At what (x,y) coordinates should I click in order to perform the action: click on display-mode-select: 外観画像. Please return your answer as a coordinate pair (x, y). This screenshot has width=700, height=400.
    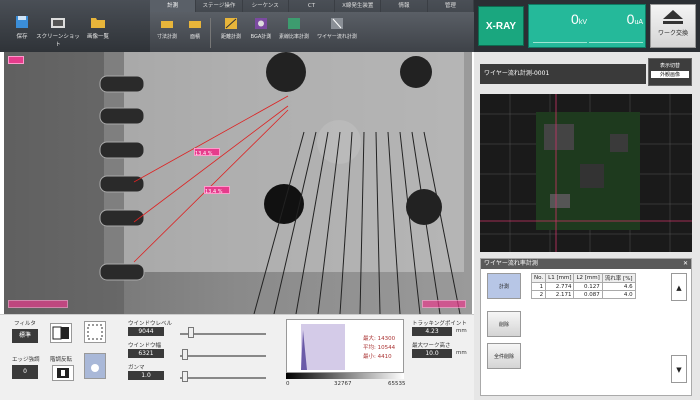
    Looking at the image, I should click on (670, 74).